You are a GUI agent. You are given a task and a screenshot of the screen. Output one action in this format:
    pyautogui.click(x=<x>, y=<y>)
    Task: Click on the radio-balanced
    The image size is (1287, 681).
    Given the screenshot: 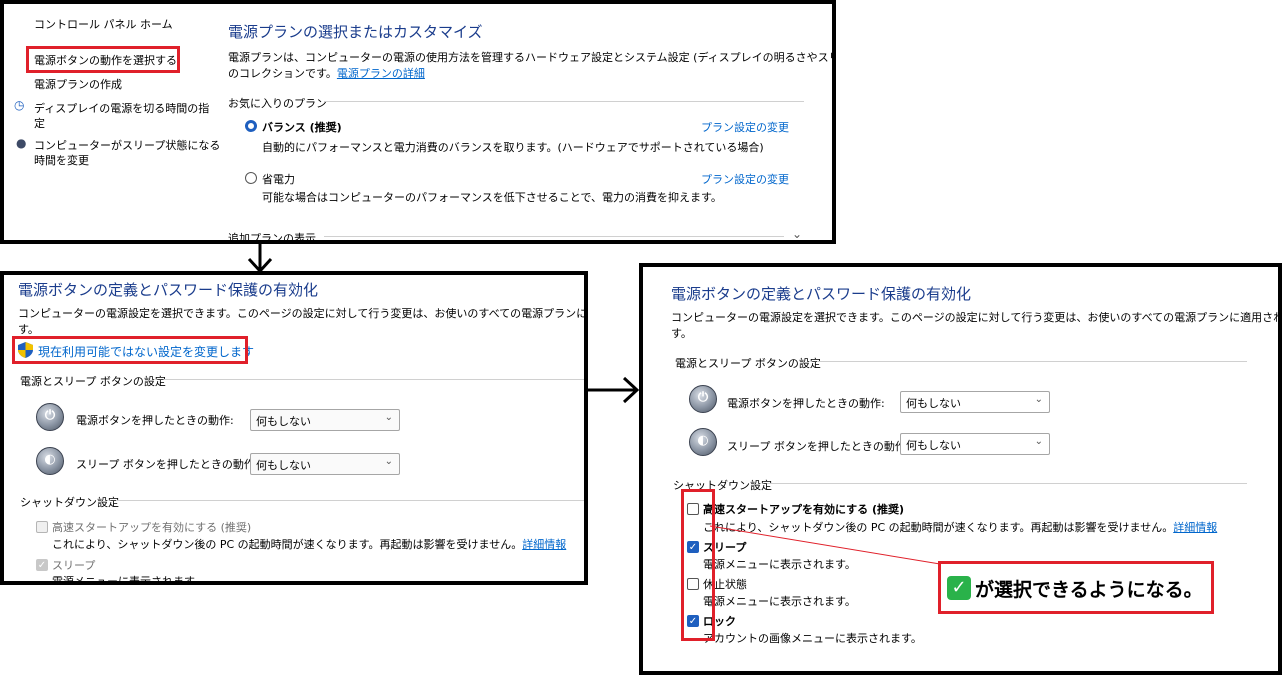 What is the action you would take?
    pyautogui.click(x=251, y=126)
    